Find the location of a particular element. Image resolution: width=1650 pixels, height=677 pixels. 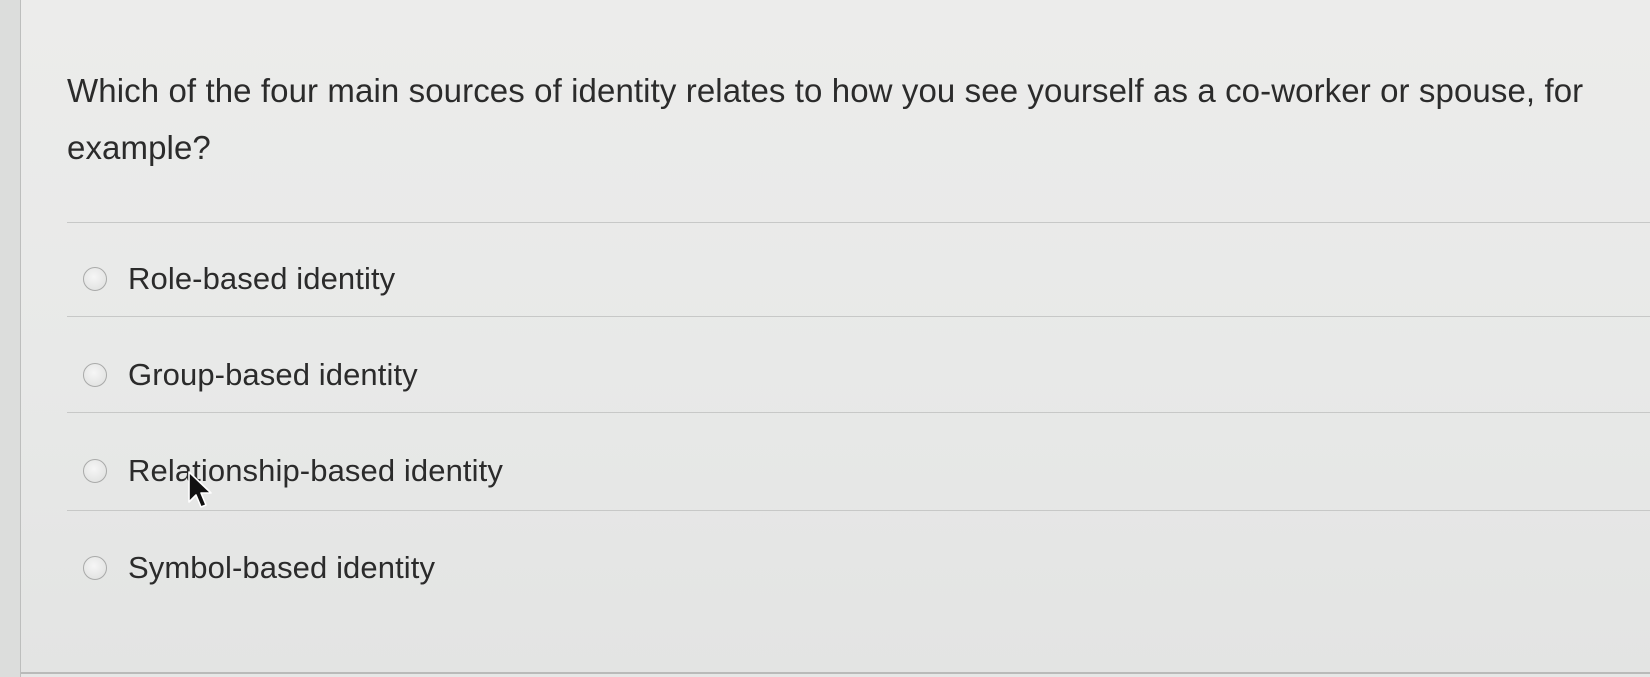

answer-option-relationship-based: Relationship-based identity is located at coordinates (293, 471).